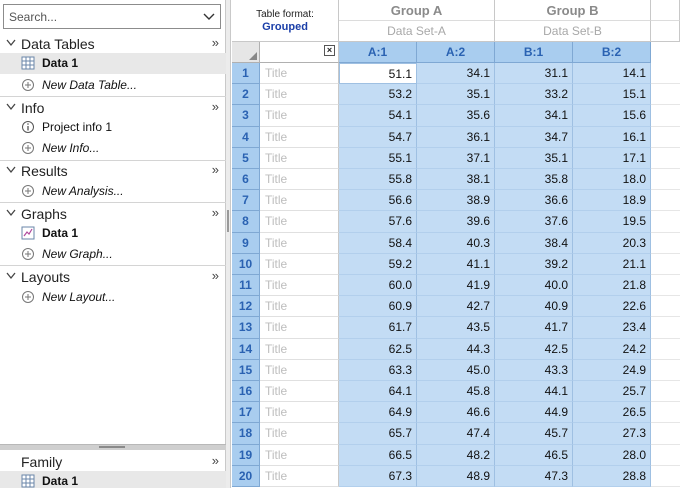 Image resolution: width=680 pixels, height=488 pixels. What do you see at coordinates (113, 213) in the screenshot?
I see `section-graphs: Graphs »` at bounding box center [113, 213].